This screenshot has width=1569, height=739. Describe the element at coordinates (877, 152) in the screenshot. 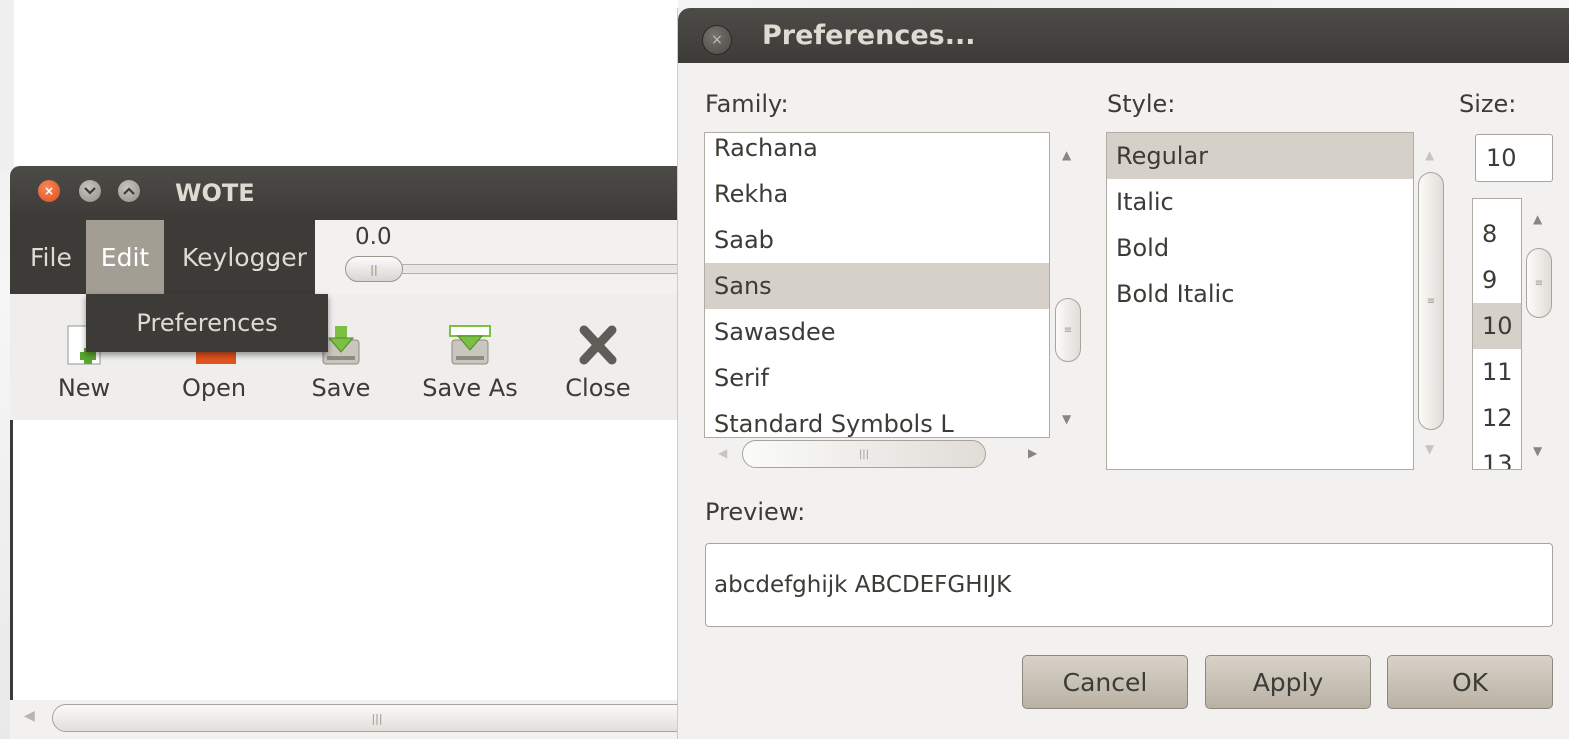

I see `list-item: Rachana` at that location.